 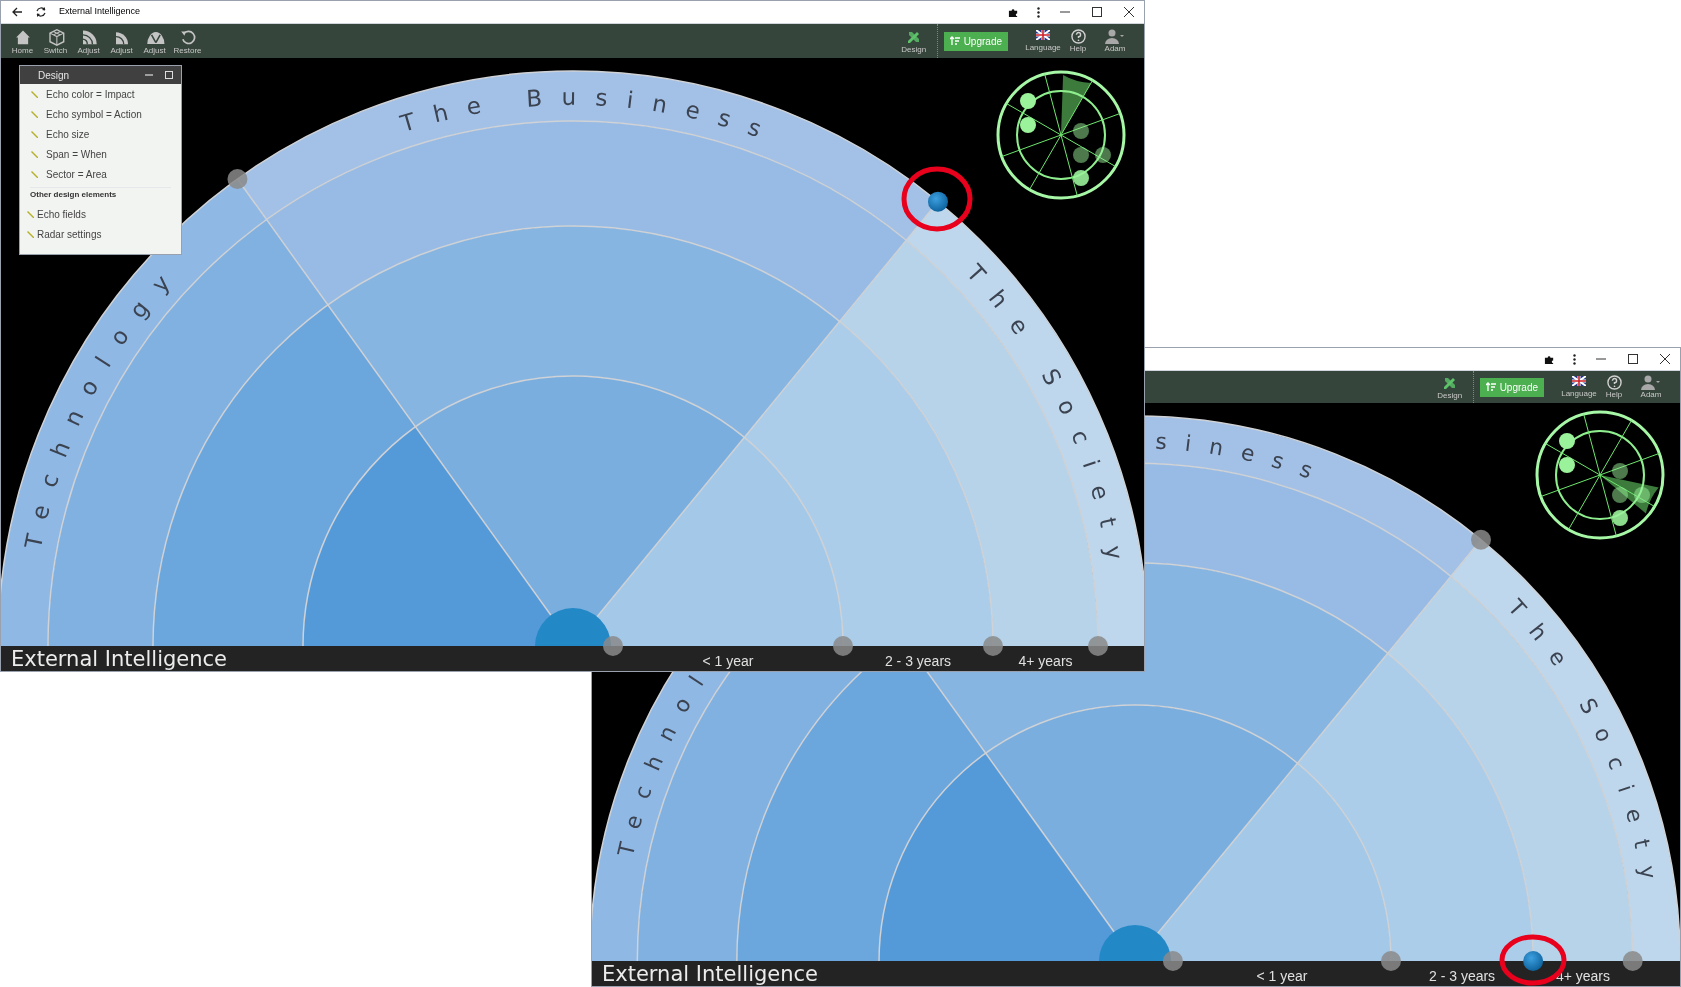 What do you see at coordinates (100, 134) in the screenshot?
I see `design-option: Echo size` at bounding box center [100, 134].